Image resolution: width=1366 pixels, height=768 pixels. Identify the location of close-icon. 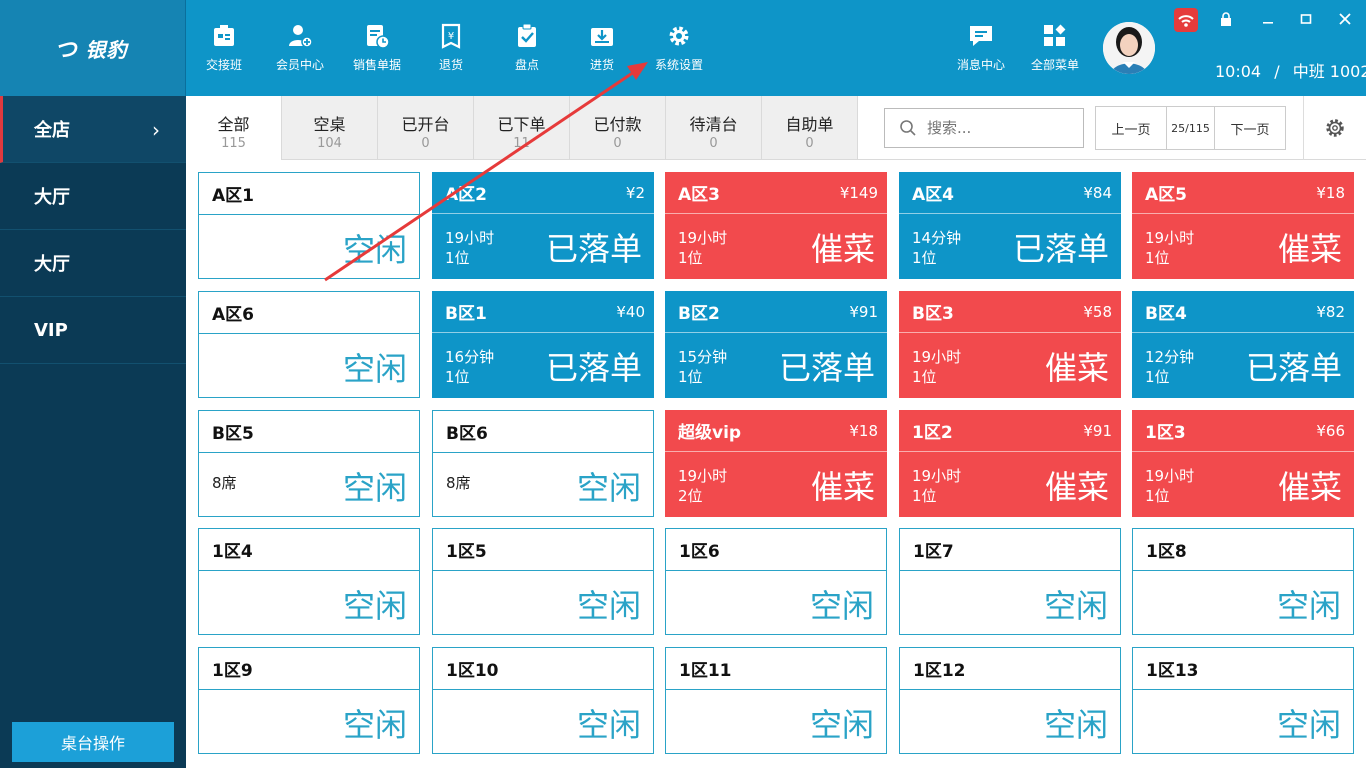
(1345, 19).